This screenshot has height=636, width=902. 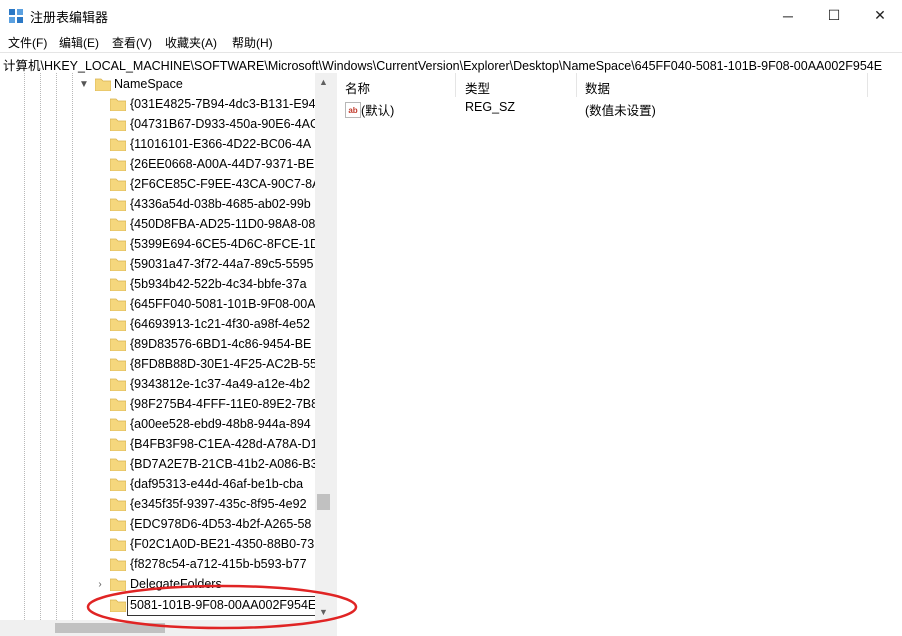 What do you see at coordinates (132, 42) in the screenshot?
I see `menu-view: 查看(V)` at bounding box center [132, 42].